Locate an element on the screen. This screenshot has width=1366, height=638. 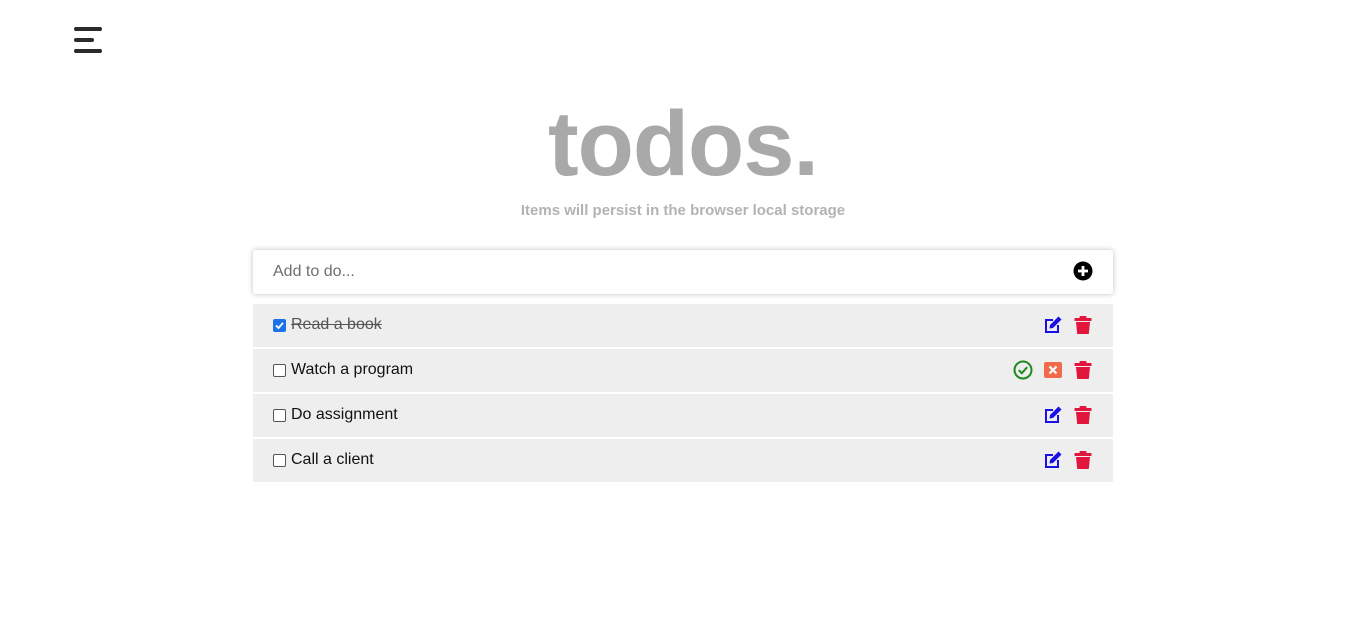
plus-circle-icon is located at coordinates (1083, 271).